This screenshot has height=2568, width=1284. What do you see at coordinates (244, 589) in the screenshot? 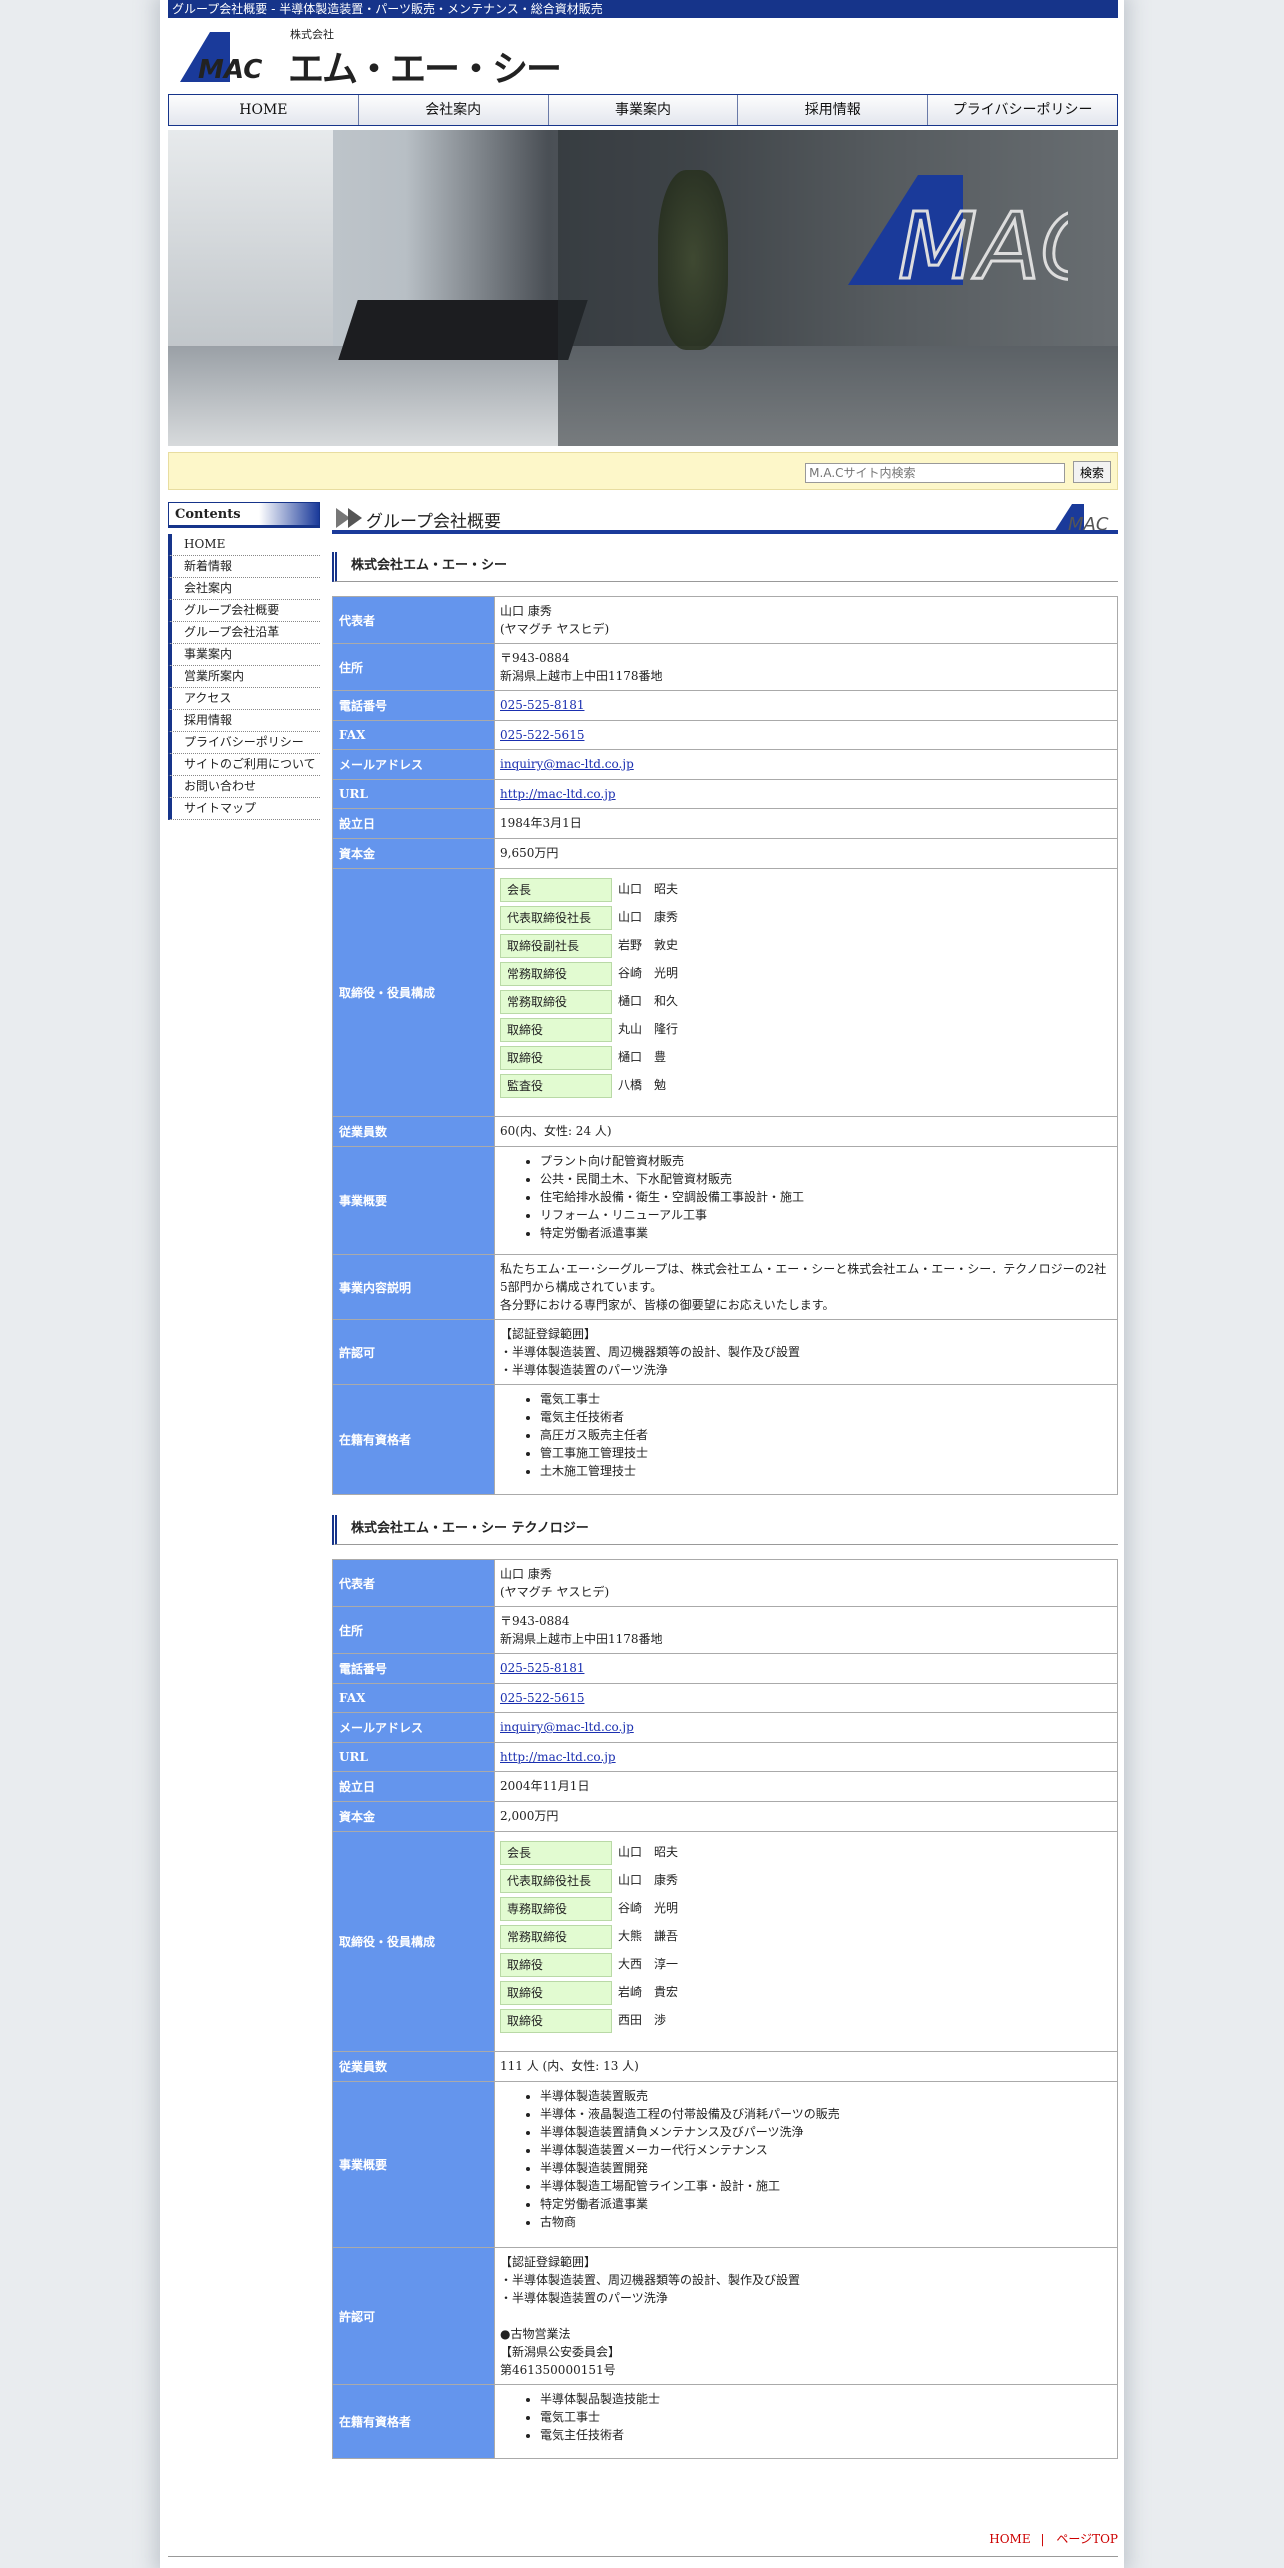
I see `sidebar-item-company: 会社案内` at bounding box center [244, 589].